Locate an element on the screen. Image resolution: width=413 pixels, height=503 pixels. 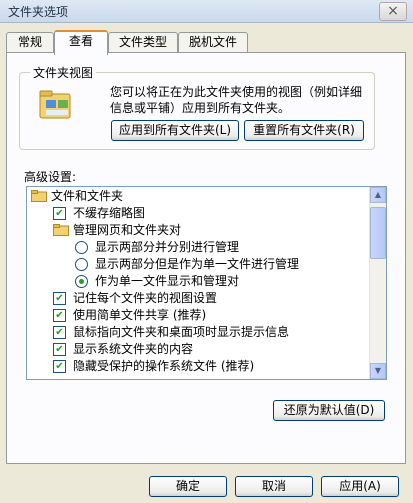
tab-file-types: 文件类型 is located at coordinates (143, 42).